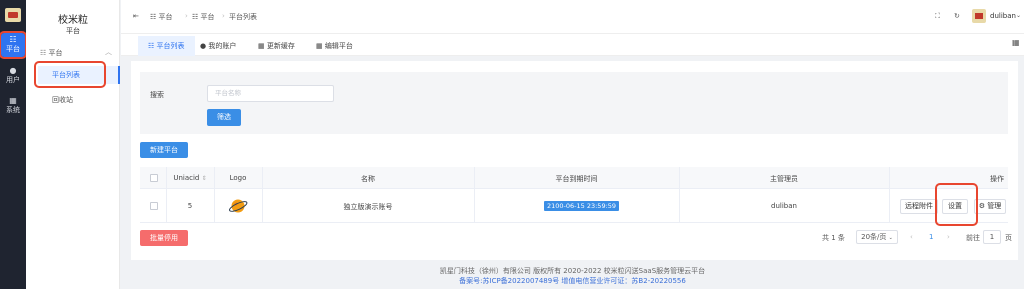 The height and width of the screenshot is (289, 1024). I want to click on menu-group-label: 平台, so click(55, 53).